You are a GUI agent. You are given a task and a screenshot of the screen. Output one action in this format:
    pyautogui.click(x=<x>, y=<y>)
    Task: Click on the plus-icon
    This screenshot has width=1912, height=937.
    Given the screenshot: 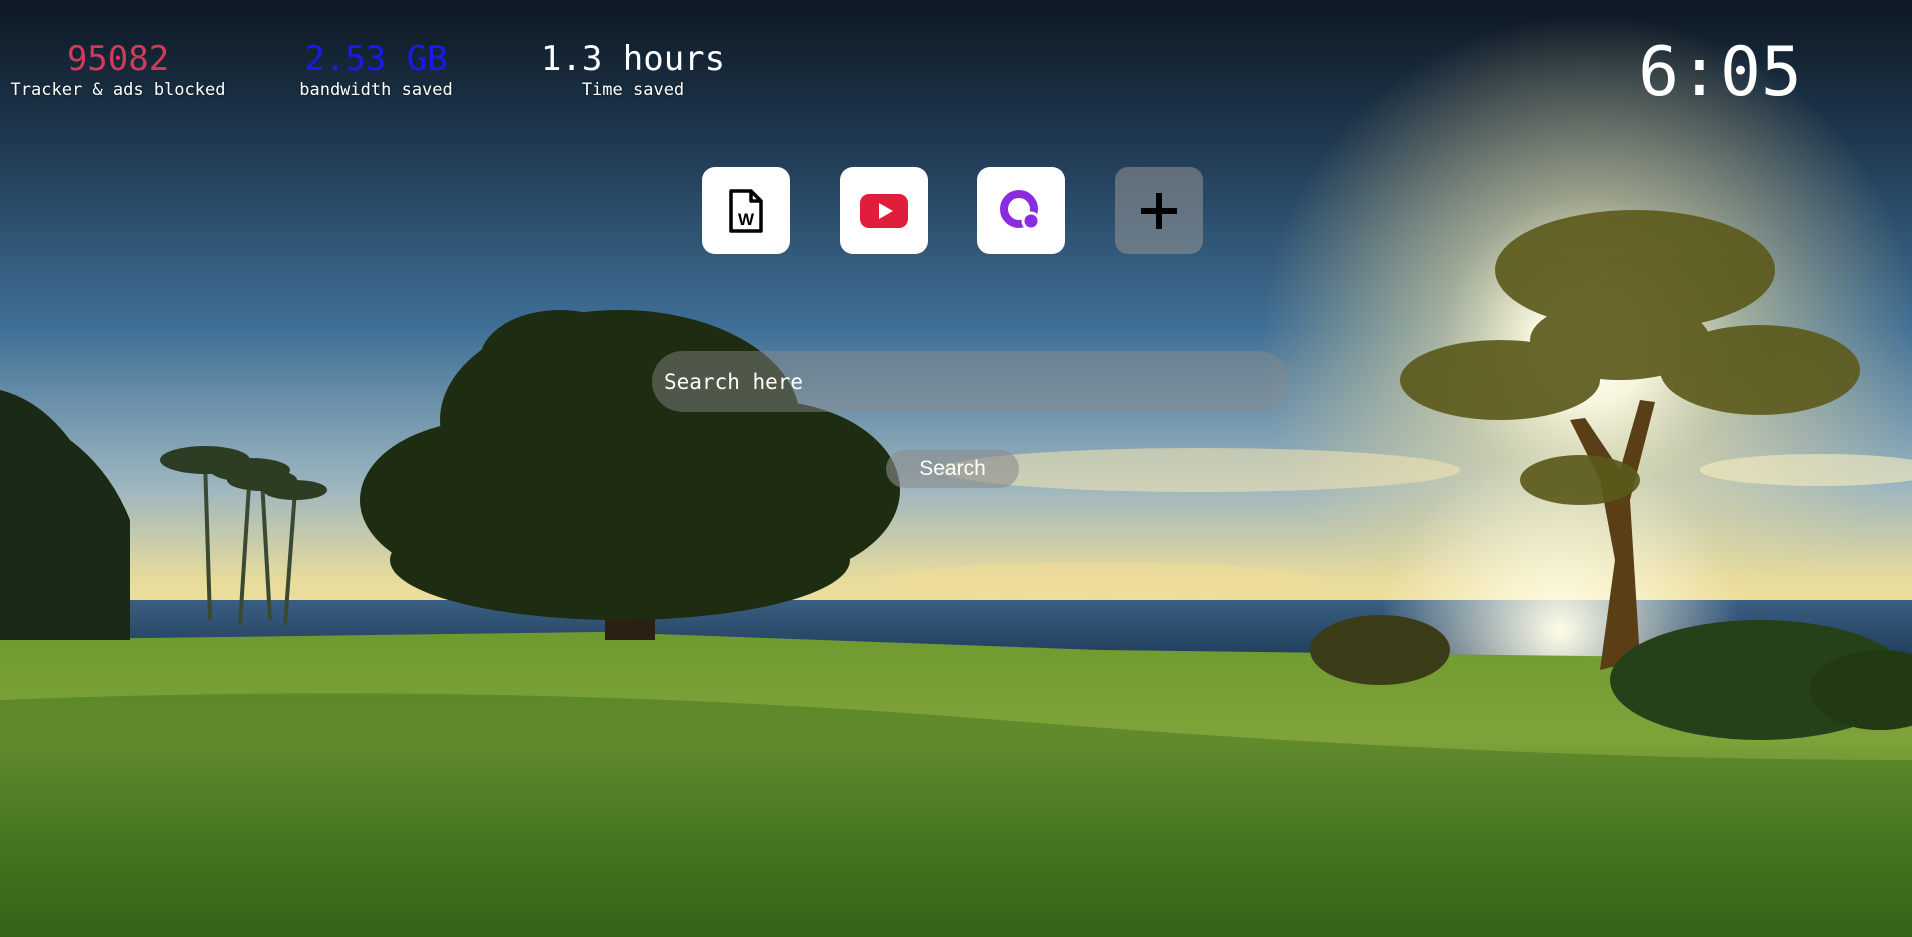 What is the action you would take?
    pyautogui.click(x=1159, y=210)
    